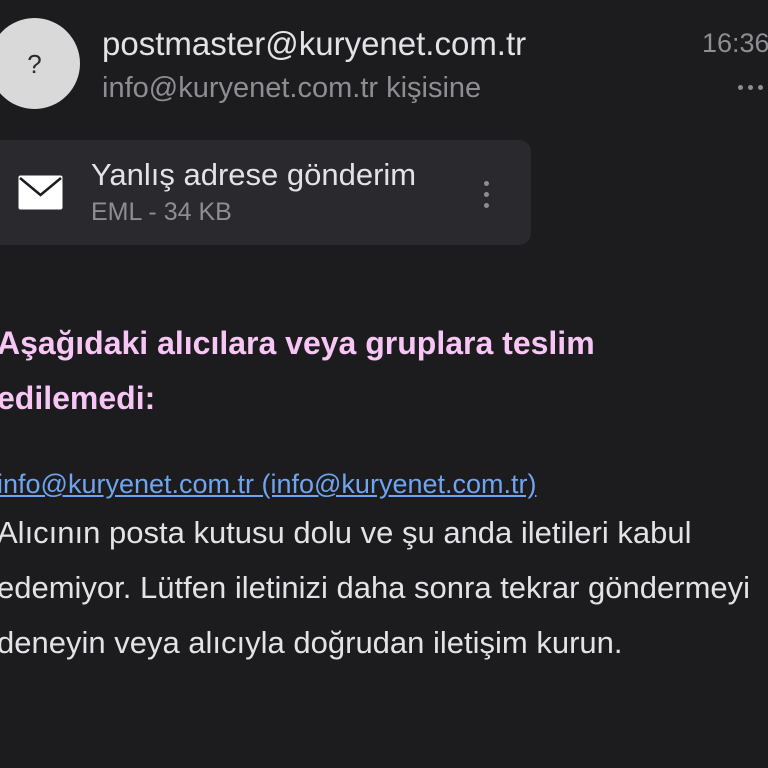 Image resolution: width=768 pixels, height=768 pixels. I want to click on message-time: 16:36, so click(735, 43).